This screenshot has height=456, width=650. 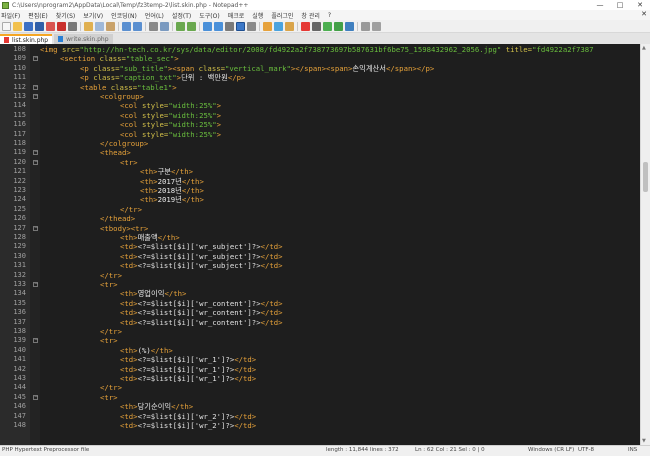 What do you see at coordinates (289, 26) in the screenshot?
I see `folder-workspace-icon` at bounding box center [289, 26].